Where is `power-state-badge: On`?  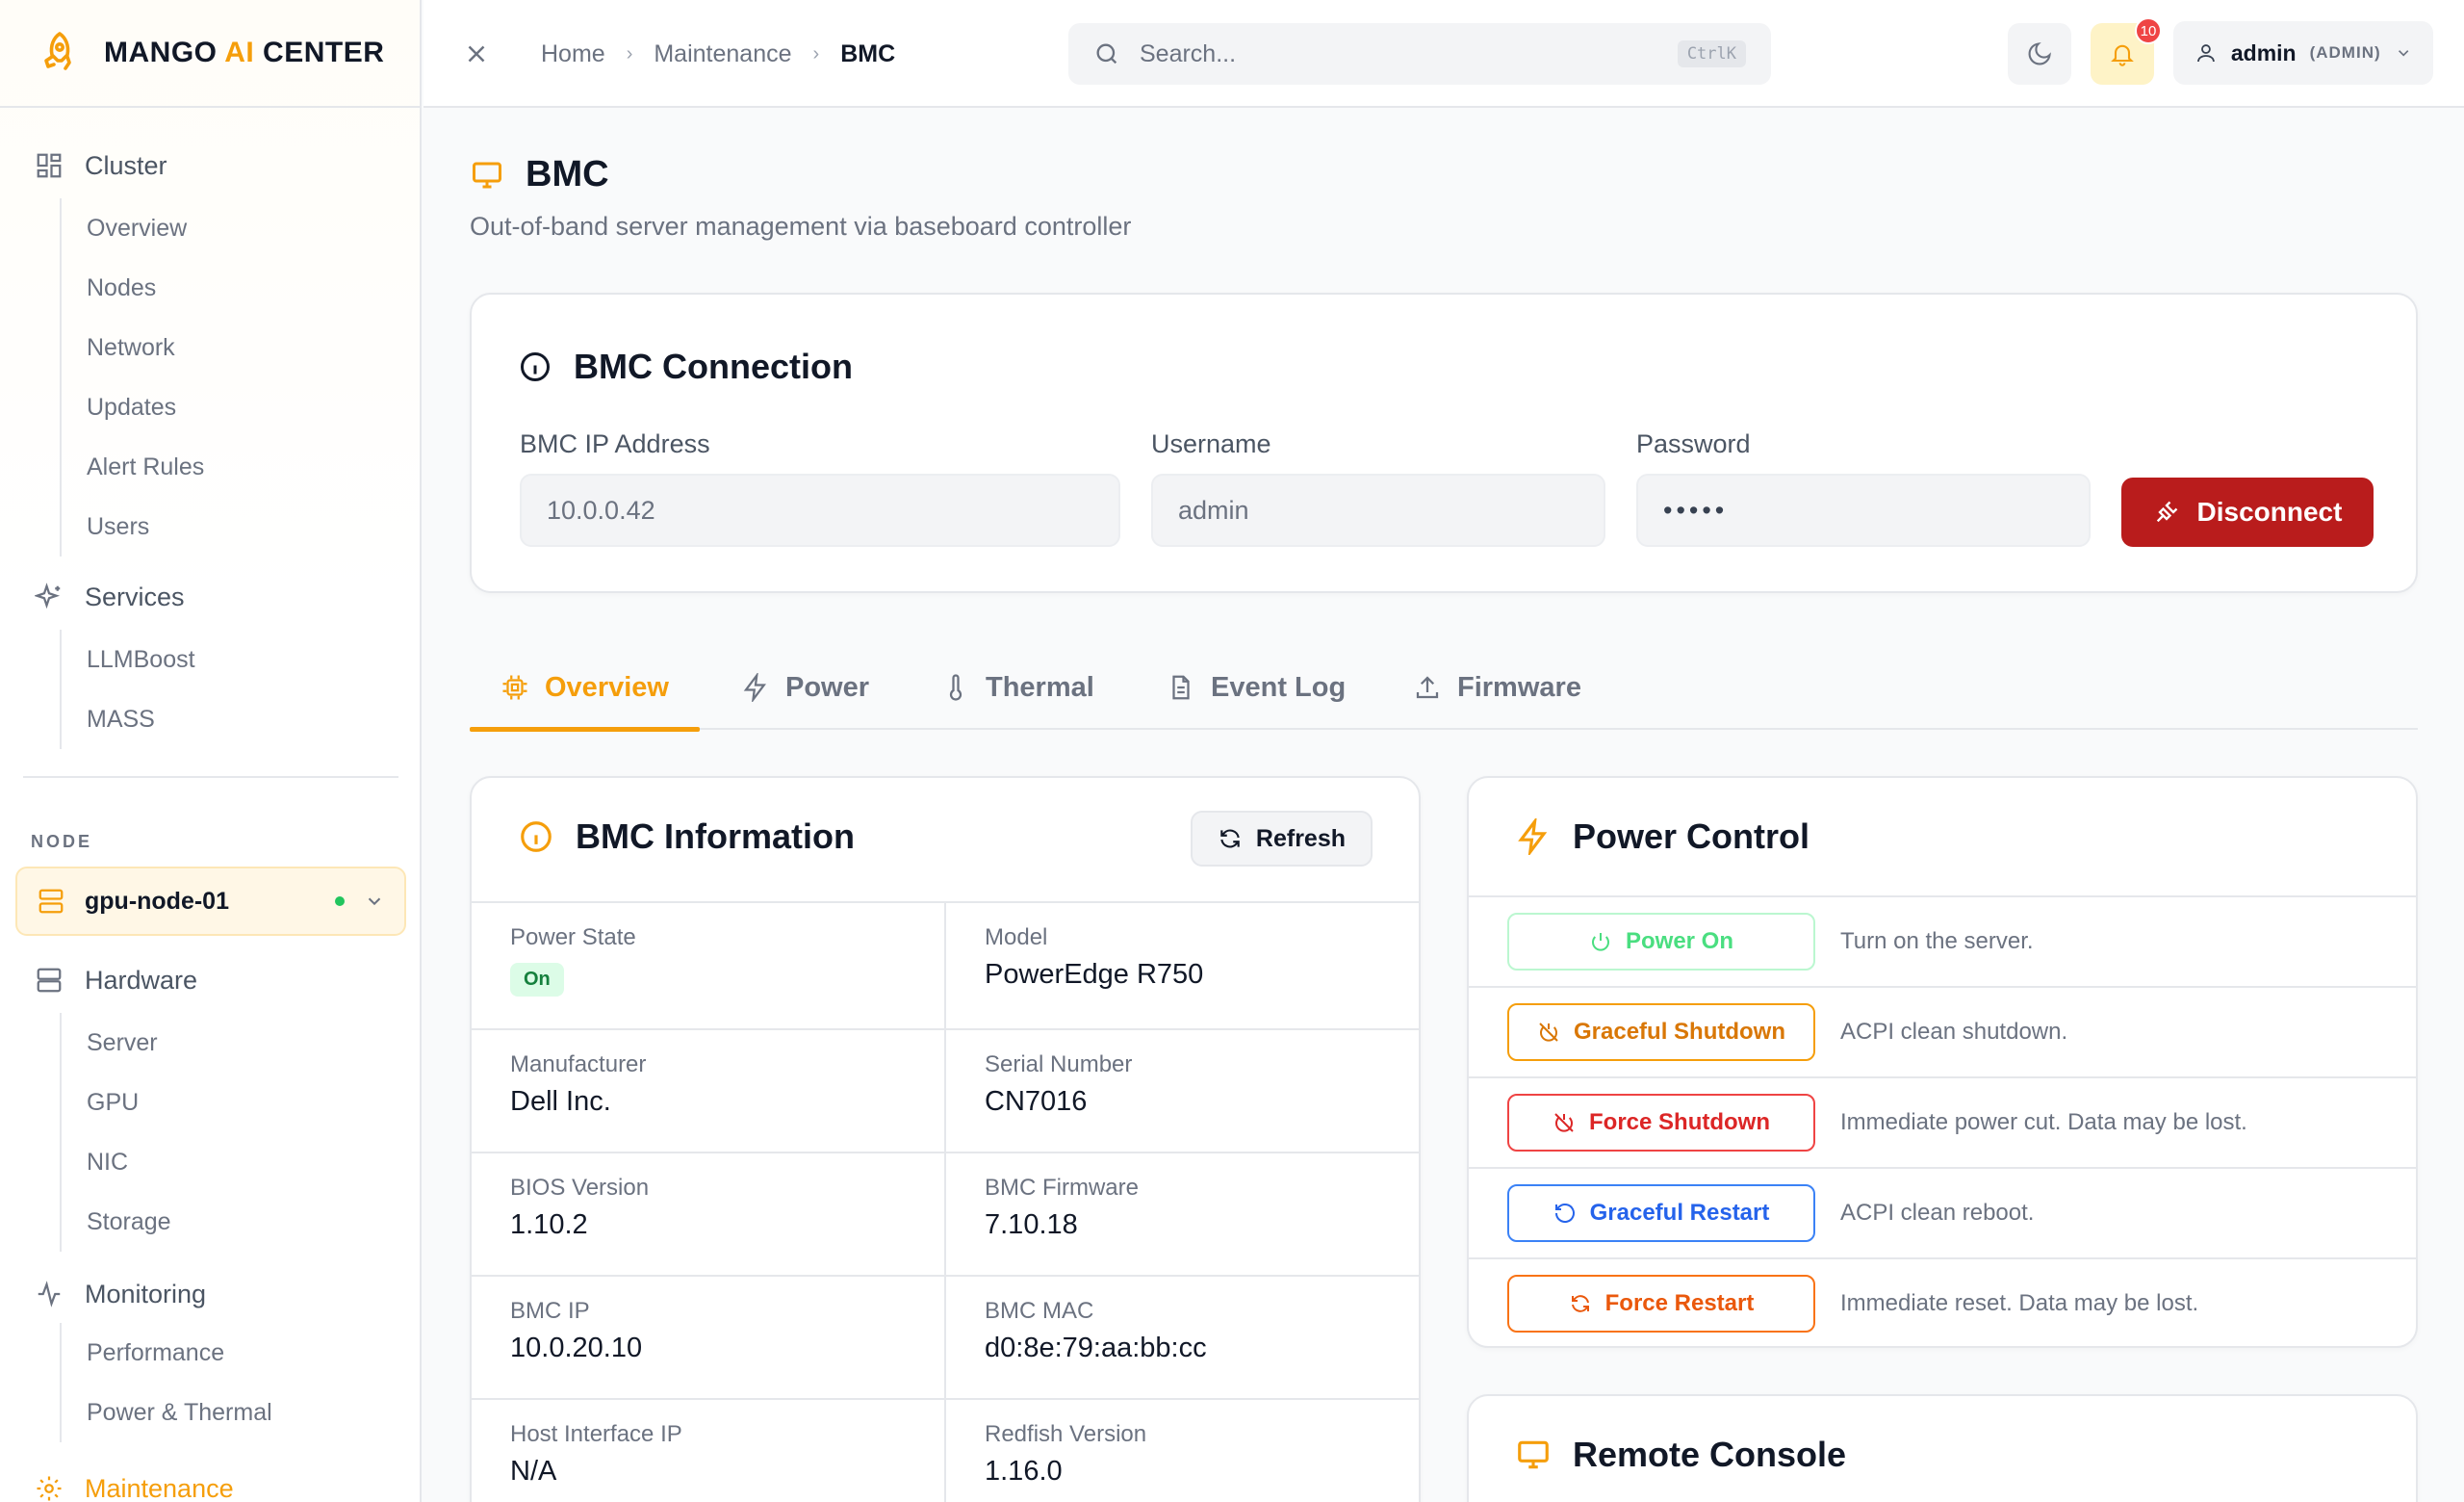
power-state-badge: On is located at coordinates (537, 980).